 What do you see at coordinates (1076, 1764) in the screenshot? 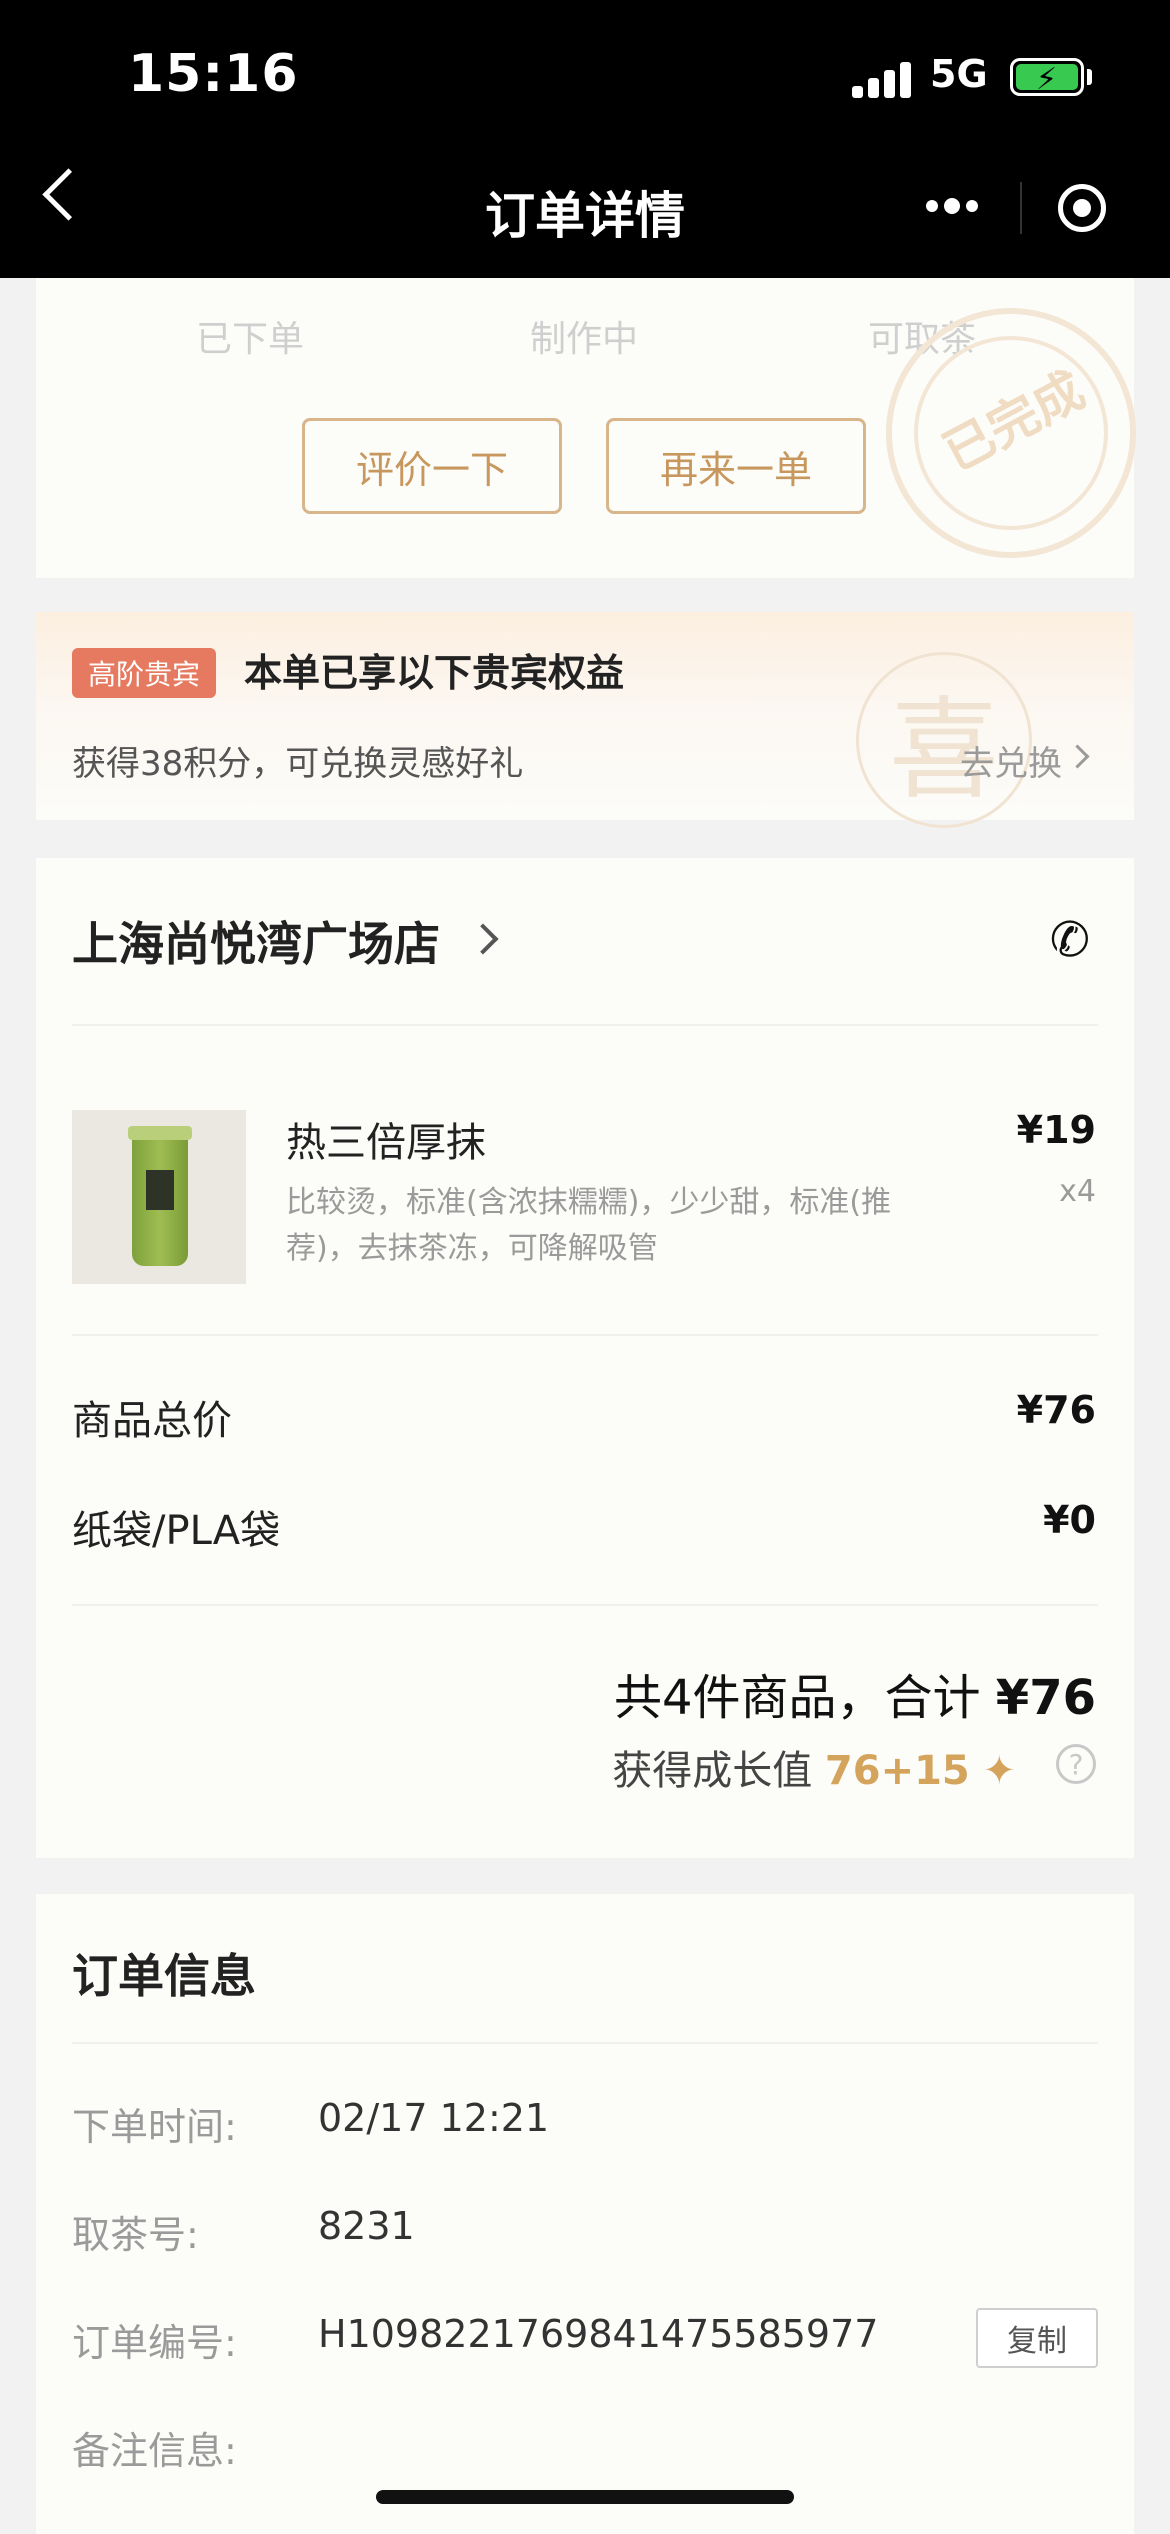
I see `help-icon: ?` at bounding box center [1076, 1764].